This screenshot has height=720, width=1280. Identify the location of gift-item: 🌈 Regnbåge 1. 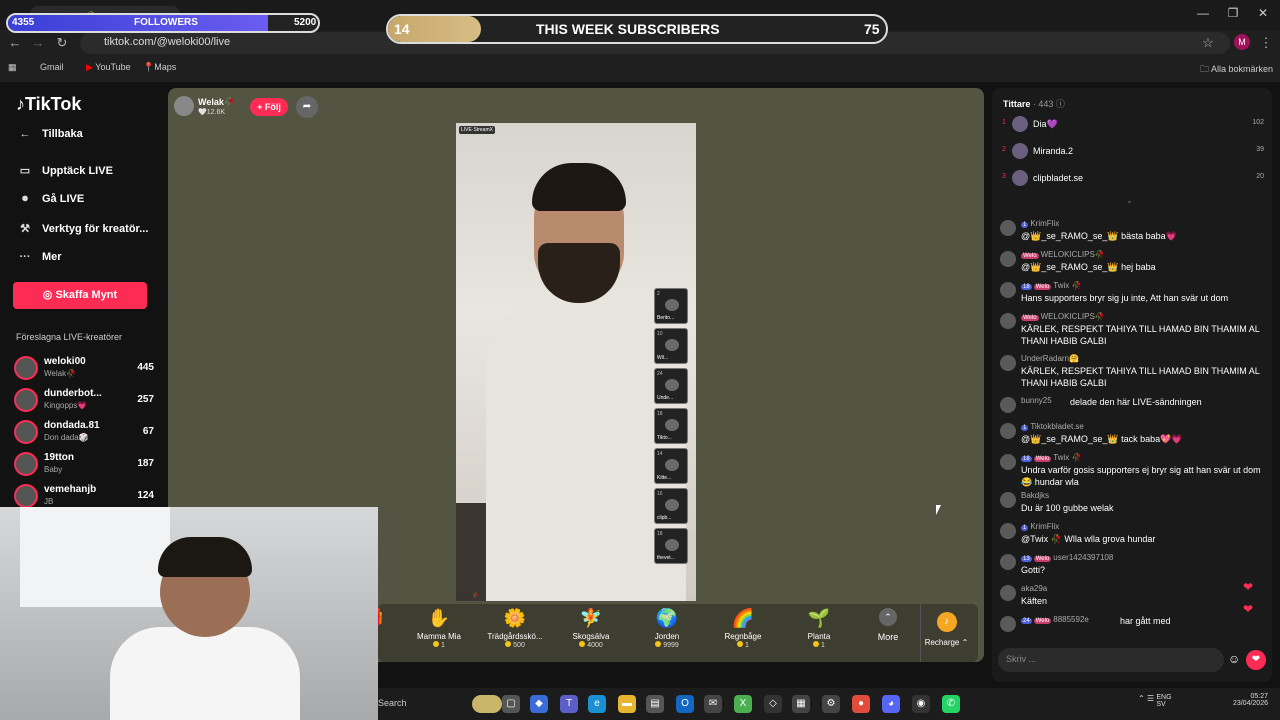
(743, 628).